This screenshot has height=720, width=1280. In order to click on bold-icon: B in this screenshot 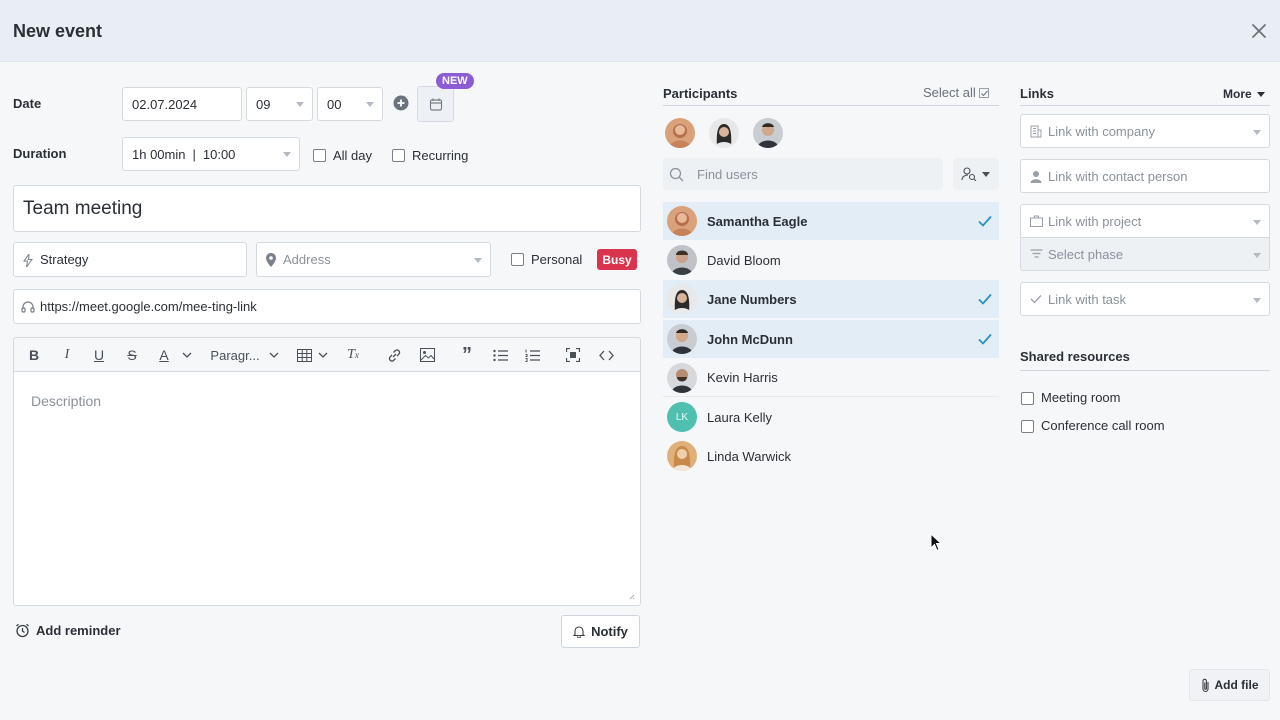, I will do `click(34, 355)`.